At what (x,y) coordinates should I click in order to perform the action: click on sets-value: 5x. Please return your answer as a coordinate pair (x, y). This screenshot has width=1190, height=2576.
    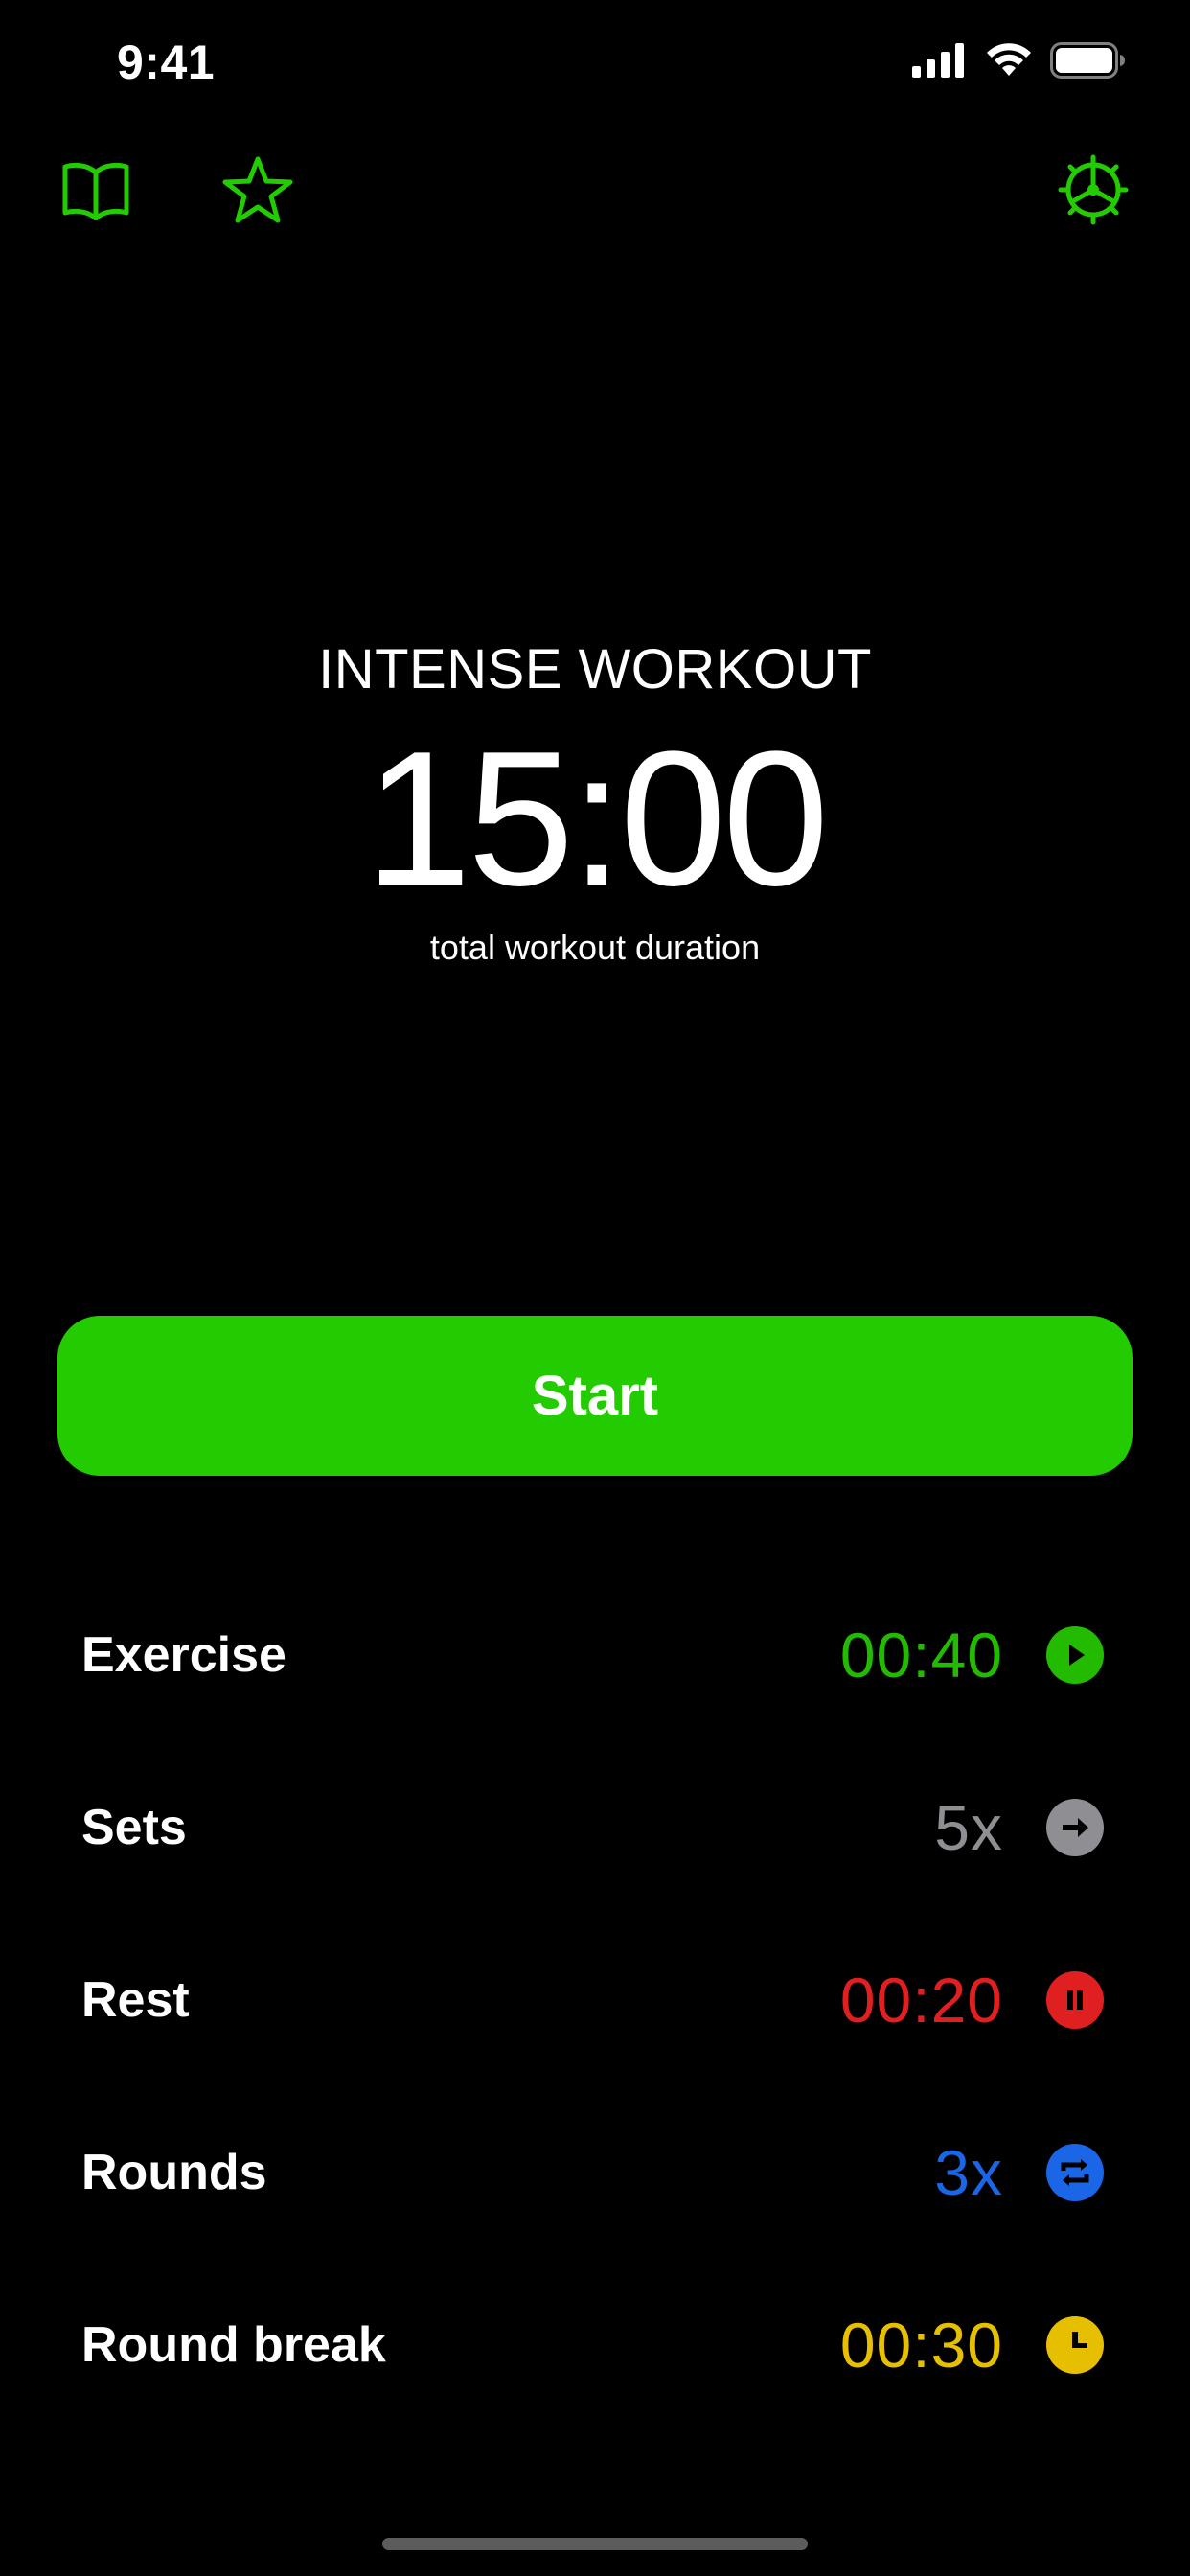
    Looking at the image, I should click on (968, 1828).